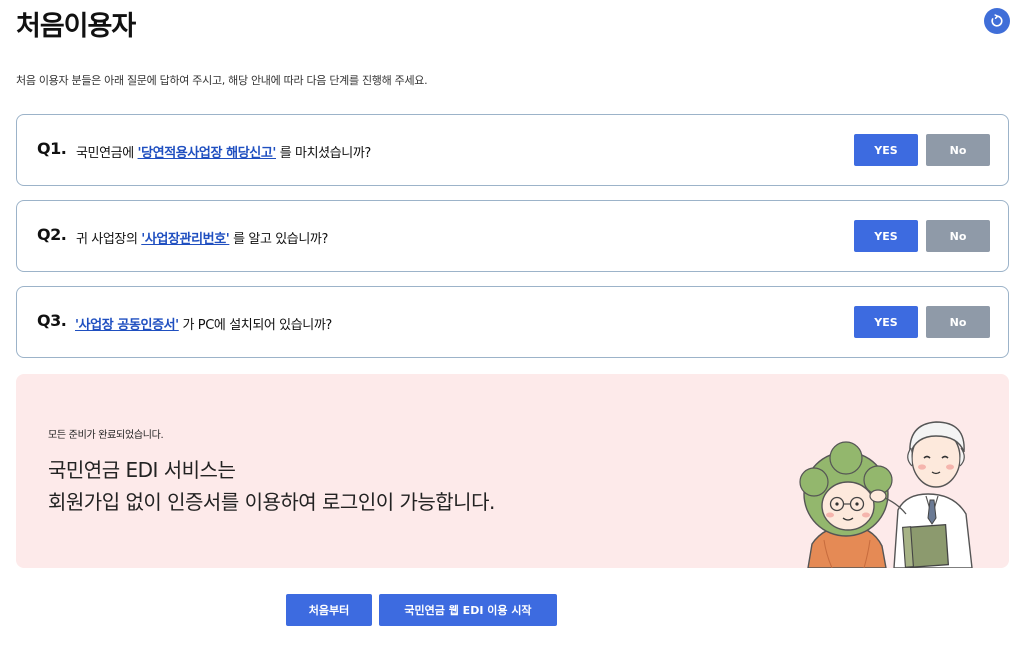 The height and width of the screenshot is (646, 1024). What do you see at coordinates (107, 153) in the screenshot?
I see `question-prefix: 국민연금에` at bounding box center [107, 153].